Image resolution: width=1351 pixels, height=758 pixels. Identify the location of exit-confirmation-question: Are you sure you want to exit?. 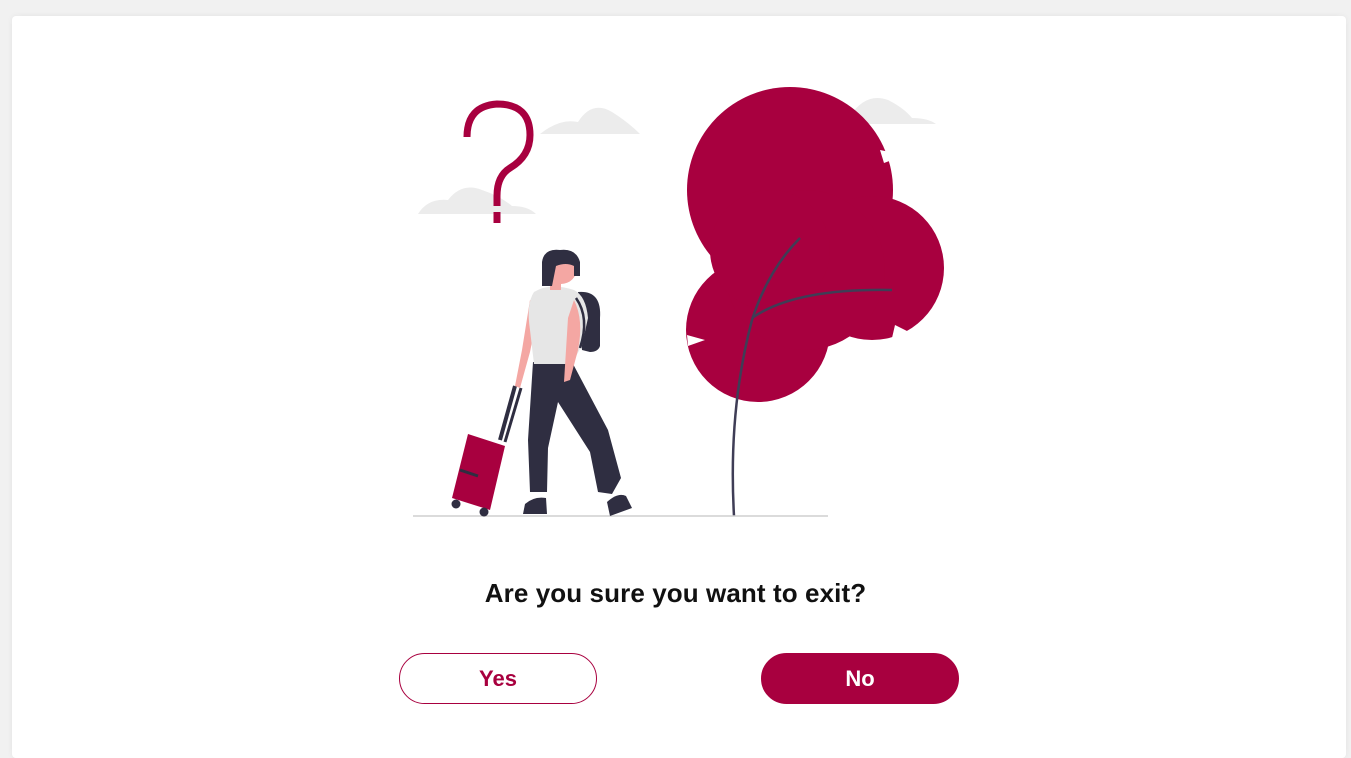
(675, 593).